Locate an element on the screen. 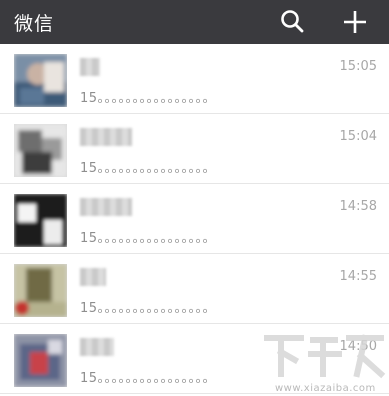 This screenshot has height=396, width=389. search-icon is located at coordinates (292, 21).